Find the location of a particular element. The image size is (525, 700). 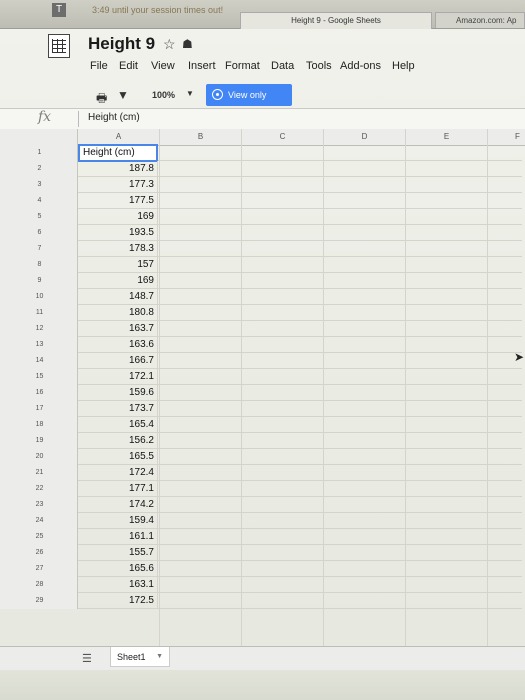

row-header: 9 is located at coordinates (39, 281).